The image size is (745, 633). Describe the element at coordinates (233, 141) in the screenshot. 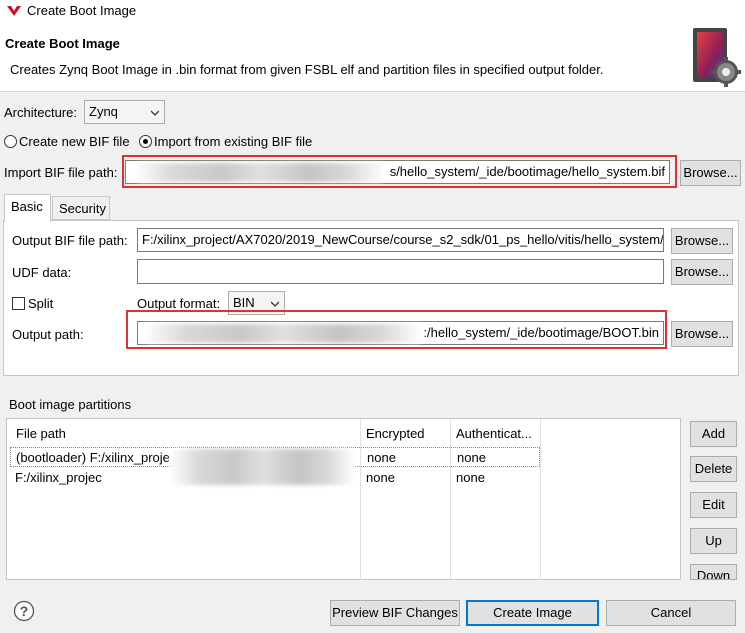

I see `import-bif-label: Import from existing BIF file` at that location.